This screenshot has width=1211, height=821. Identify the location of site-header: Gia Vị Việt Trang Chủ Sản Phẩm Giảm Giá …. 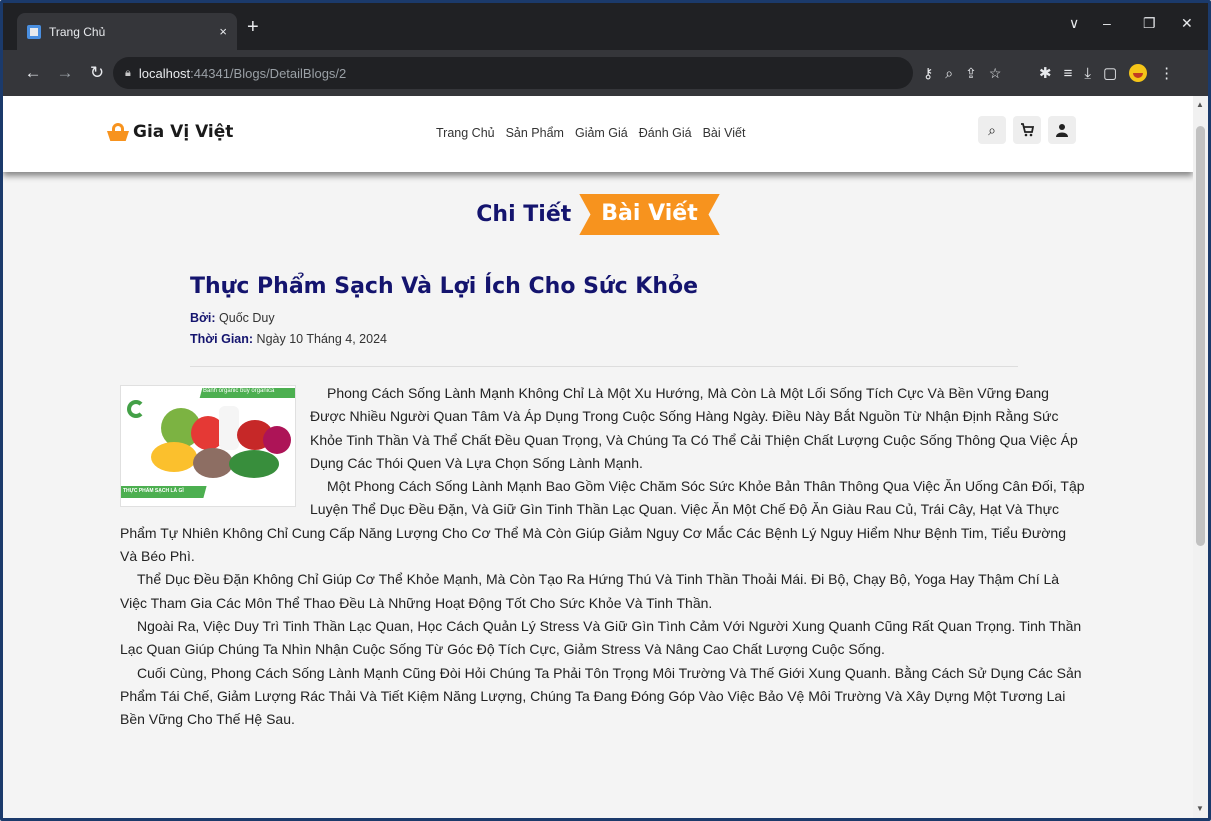
(598, 134).